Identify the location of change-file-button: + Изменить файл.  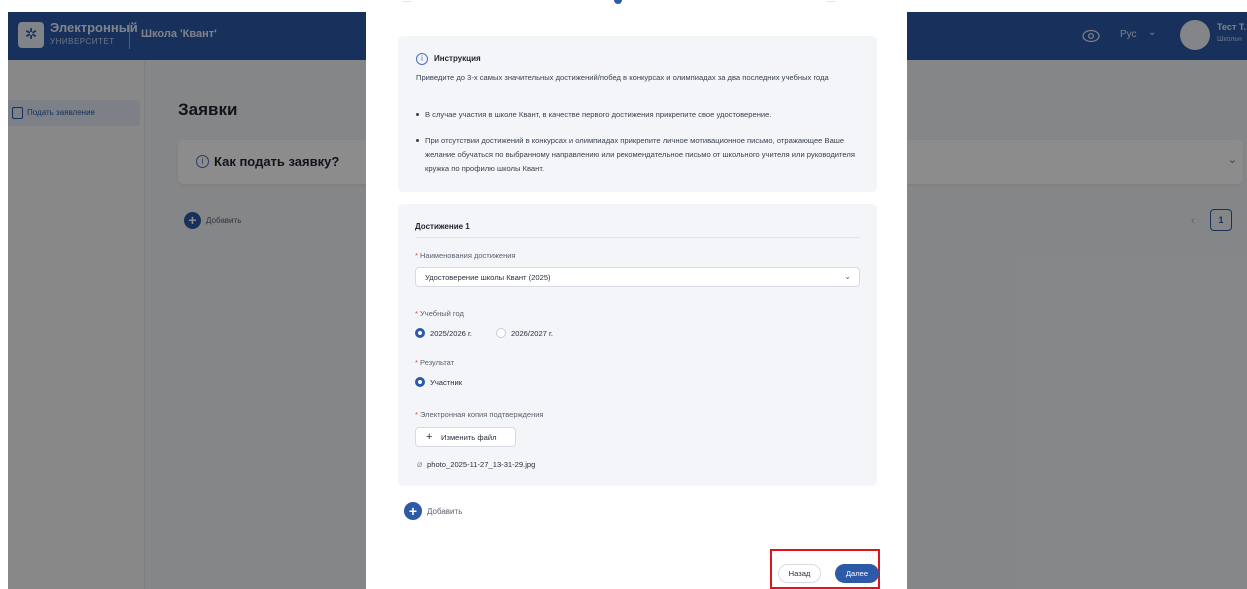
(465, 437).